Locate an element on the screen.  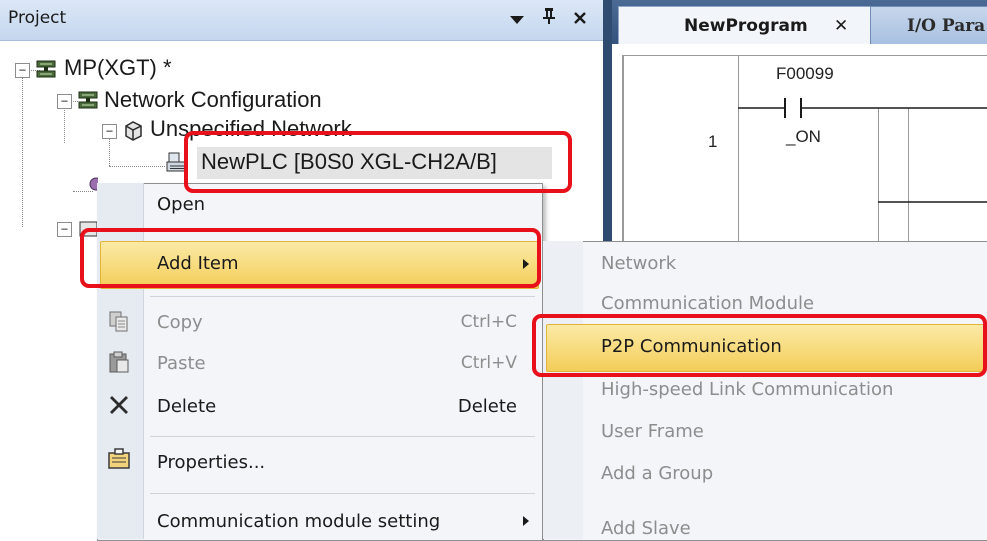
submenu-item-network: Network is located at coordinates (638, 263).